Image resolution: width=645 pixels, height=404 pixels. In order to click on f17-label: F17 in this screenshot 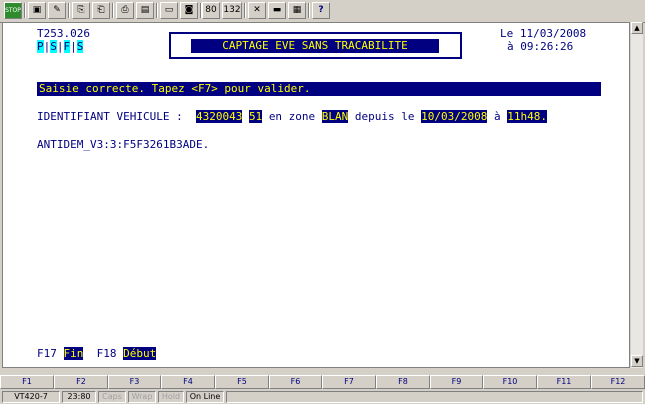, I will do `click(47, 353)`.